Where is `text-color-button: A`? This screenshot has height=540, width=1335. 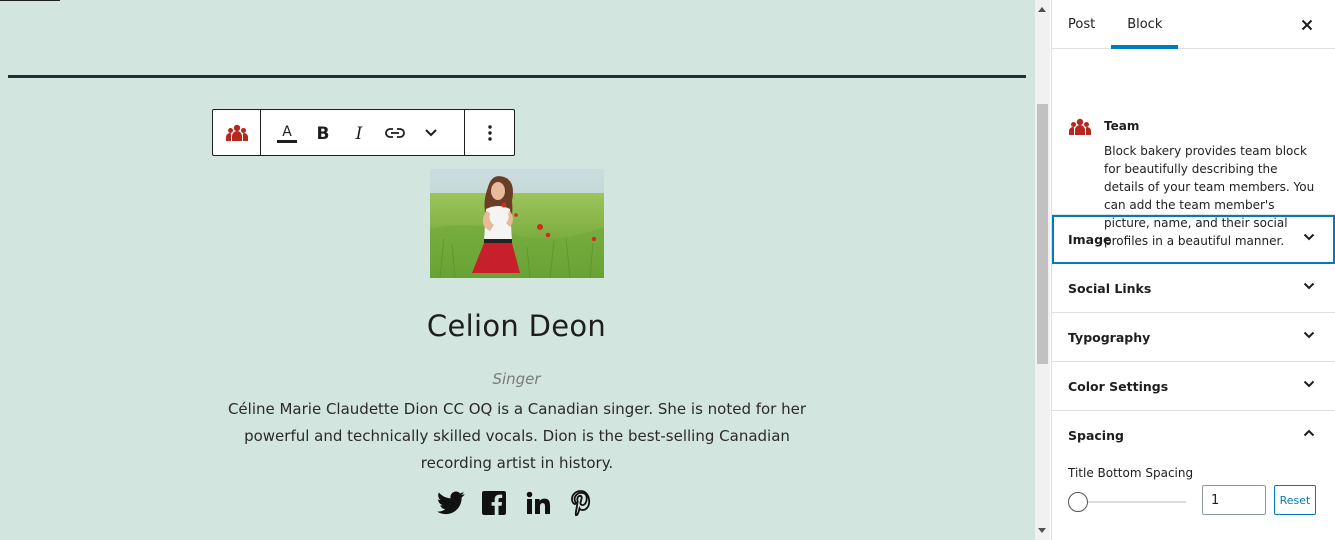
text-color-button: A is located at coordinates (287, 133).